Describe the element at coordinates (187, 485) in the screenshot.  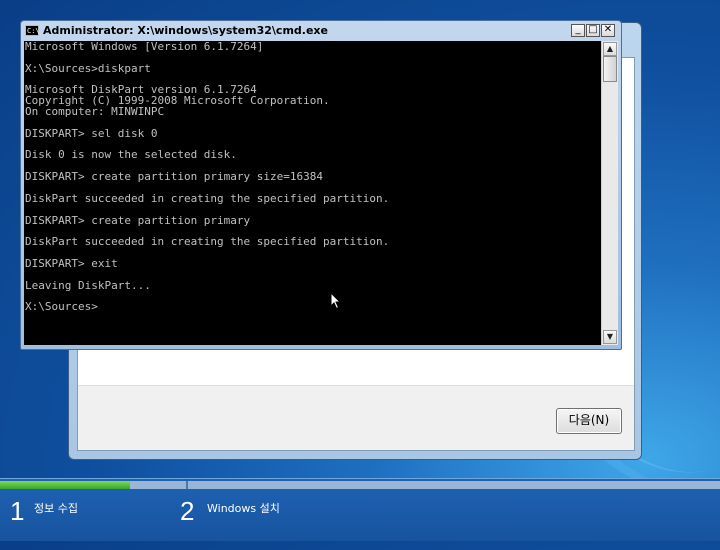
I see `progress-separator` at that location.